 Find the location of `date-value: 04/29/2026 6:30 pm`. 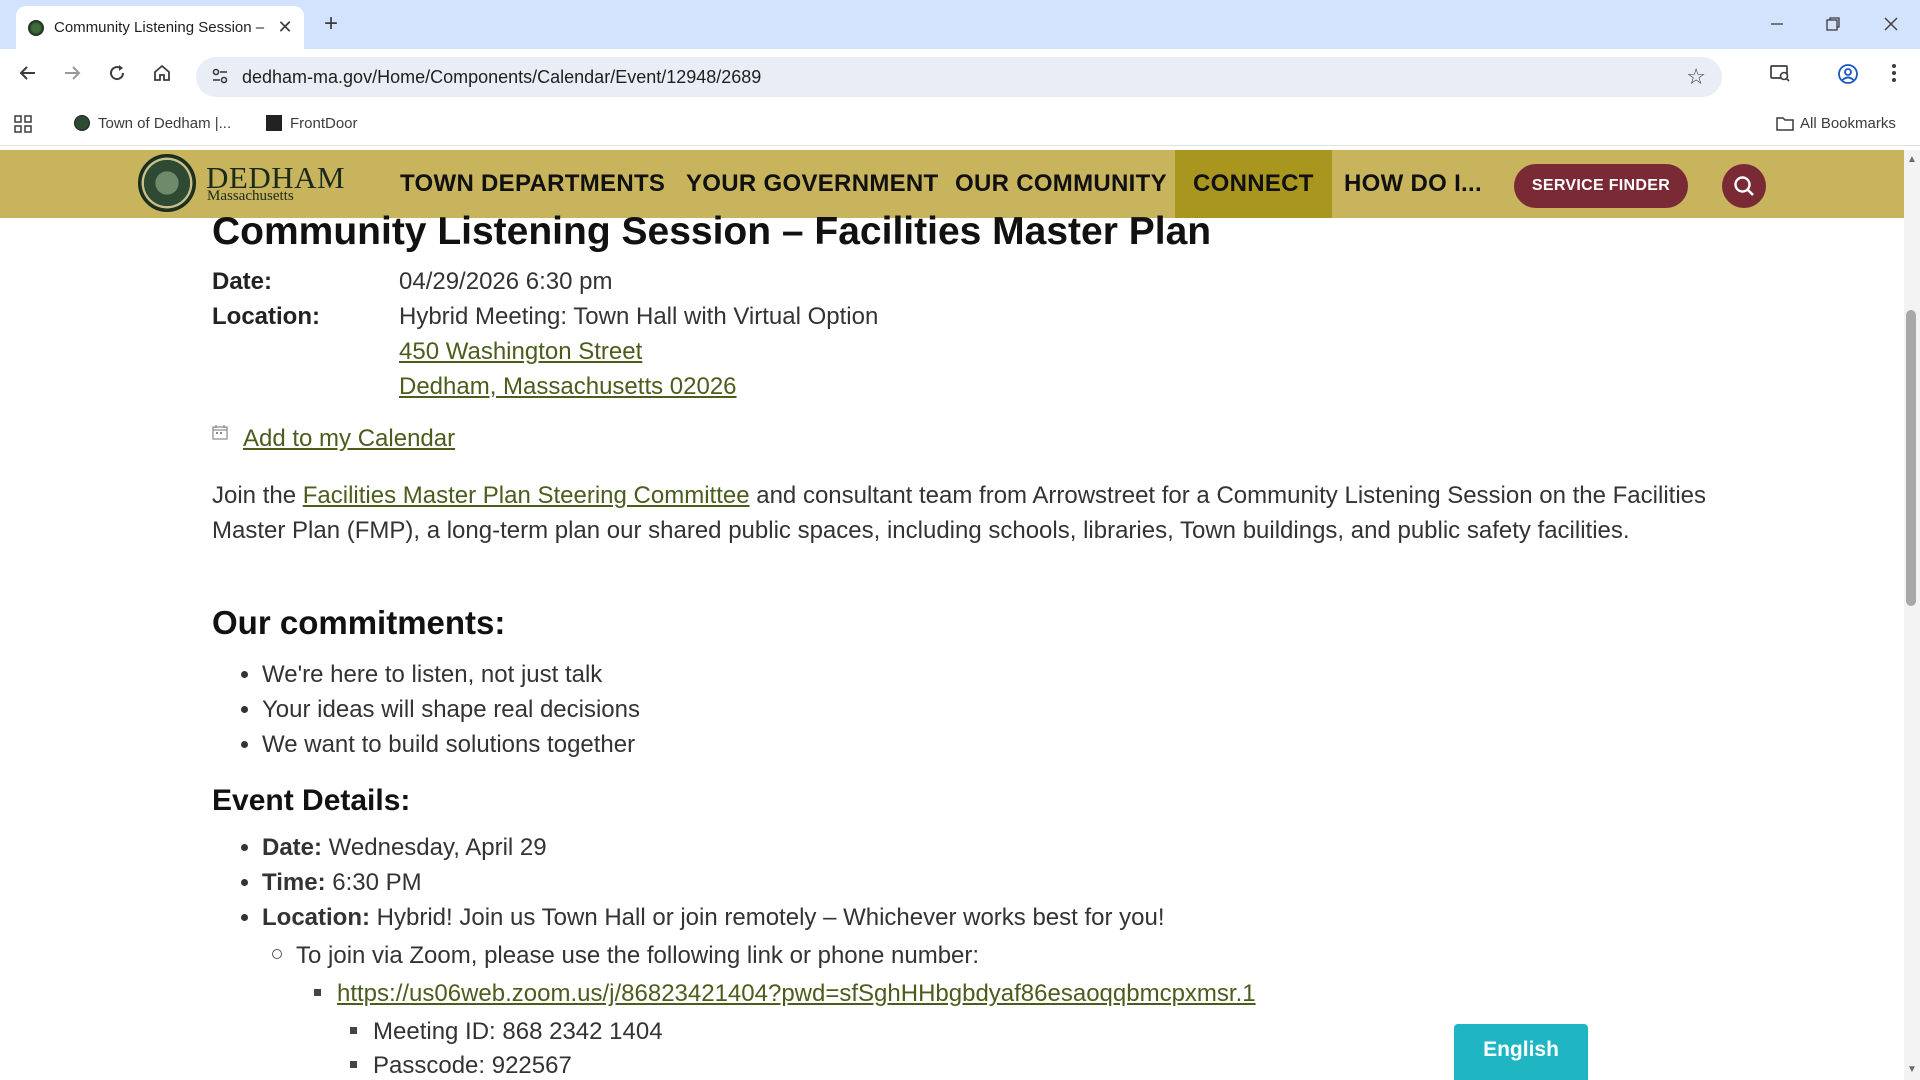

date-value: 04/29/2026 6:30 pm is located at coordinates (506, 281).